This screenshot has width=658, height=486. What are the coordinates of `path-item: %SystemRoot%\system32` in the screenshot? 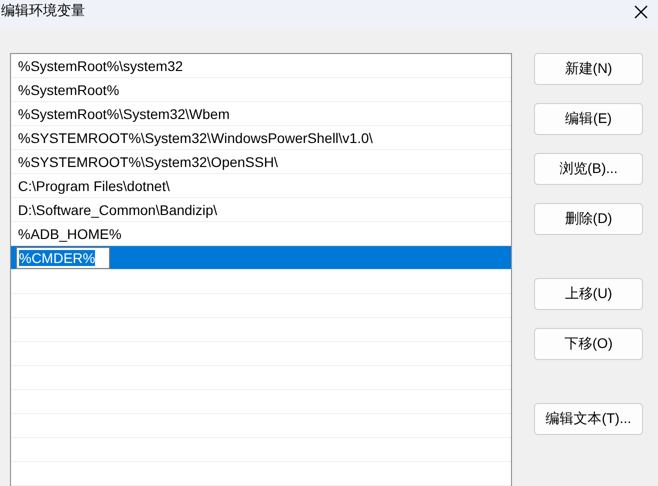 It's located at (261, 66).